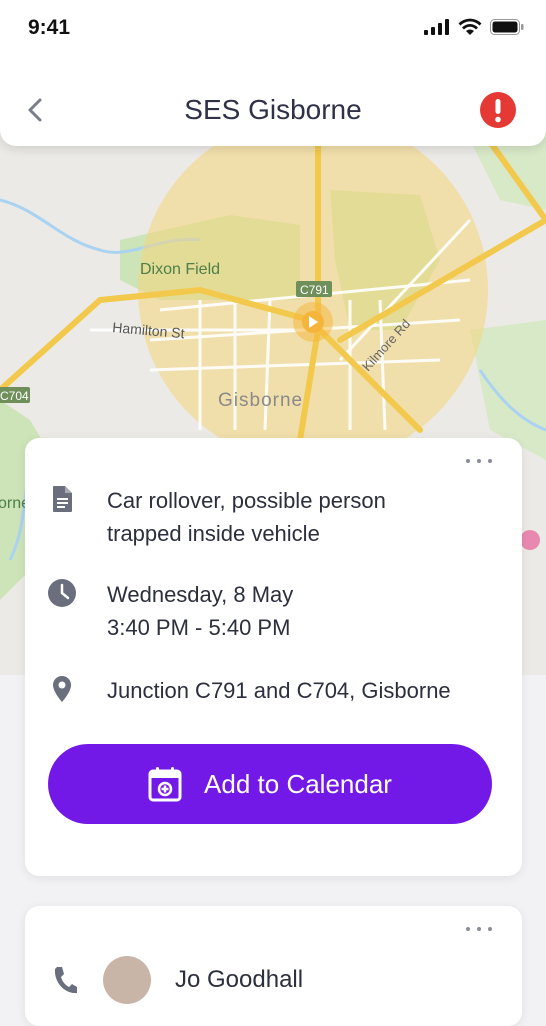 The width and height of the screenshot is (546, 1026). What do you see at coordinates (498, 110) in the screenshot?
I see `alert-icon` at bounding box center [498, 110].